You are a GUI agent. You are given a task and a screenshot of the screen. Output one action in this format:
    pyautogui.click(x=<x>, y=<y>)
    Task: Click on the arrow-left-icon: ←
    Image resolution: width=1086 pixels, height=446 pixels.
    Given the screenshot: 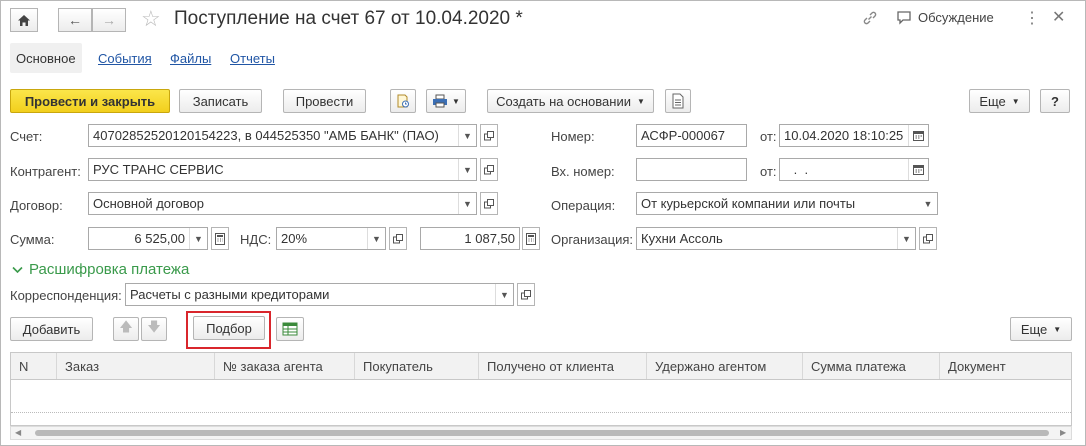 What is the action you would take?
    pyautogui.click(x=75, y=20)
    